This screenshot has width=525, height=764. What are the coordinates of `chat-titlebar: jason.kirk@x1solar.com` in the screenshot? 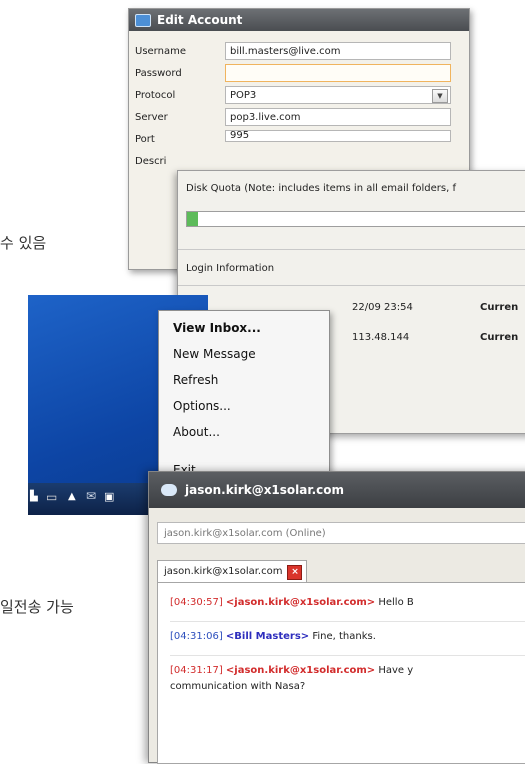 It's located at (337, 490).